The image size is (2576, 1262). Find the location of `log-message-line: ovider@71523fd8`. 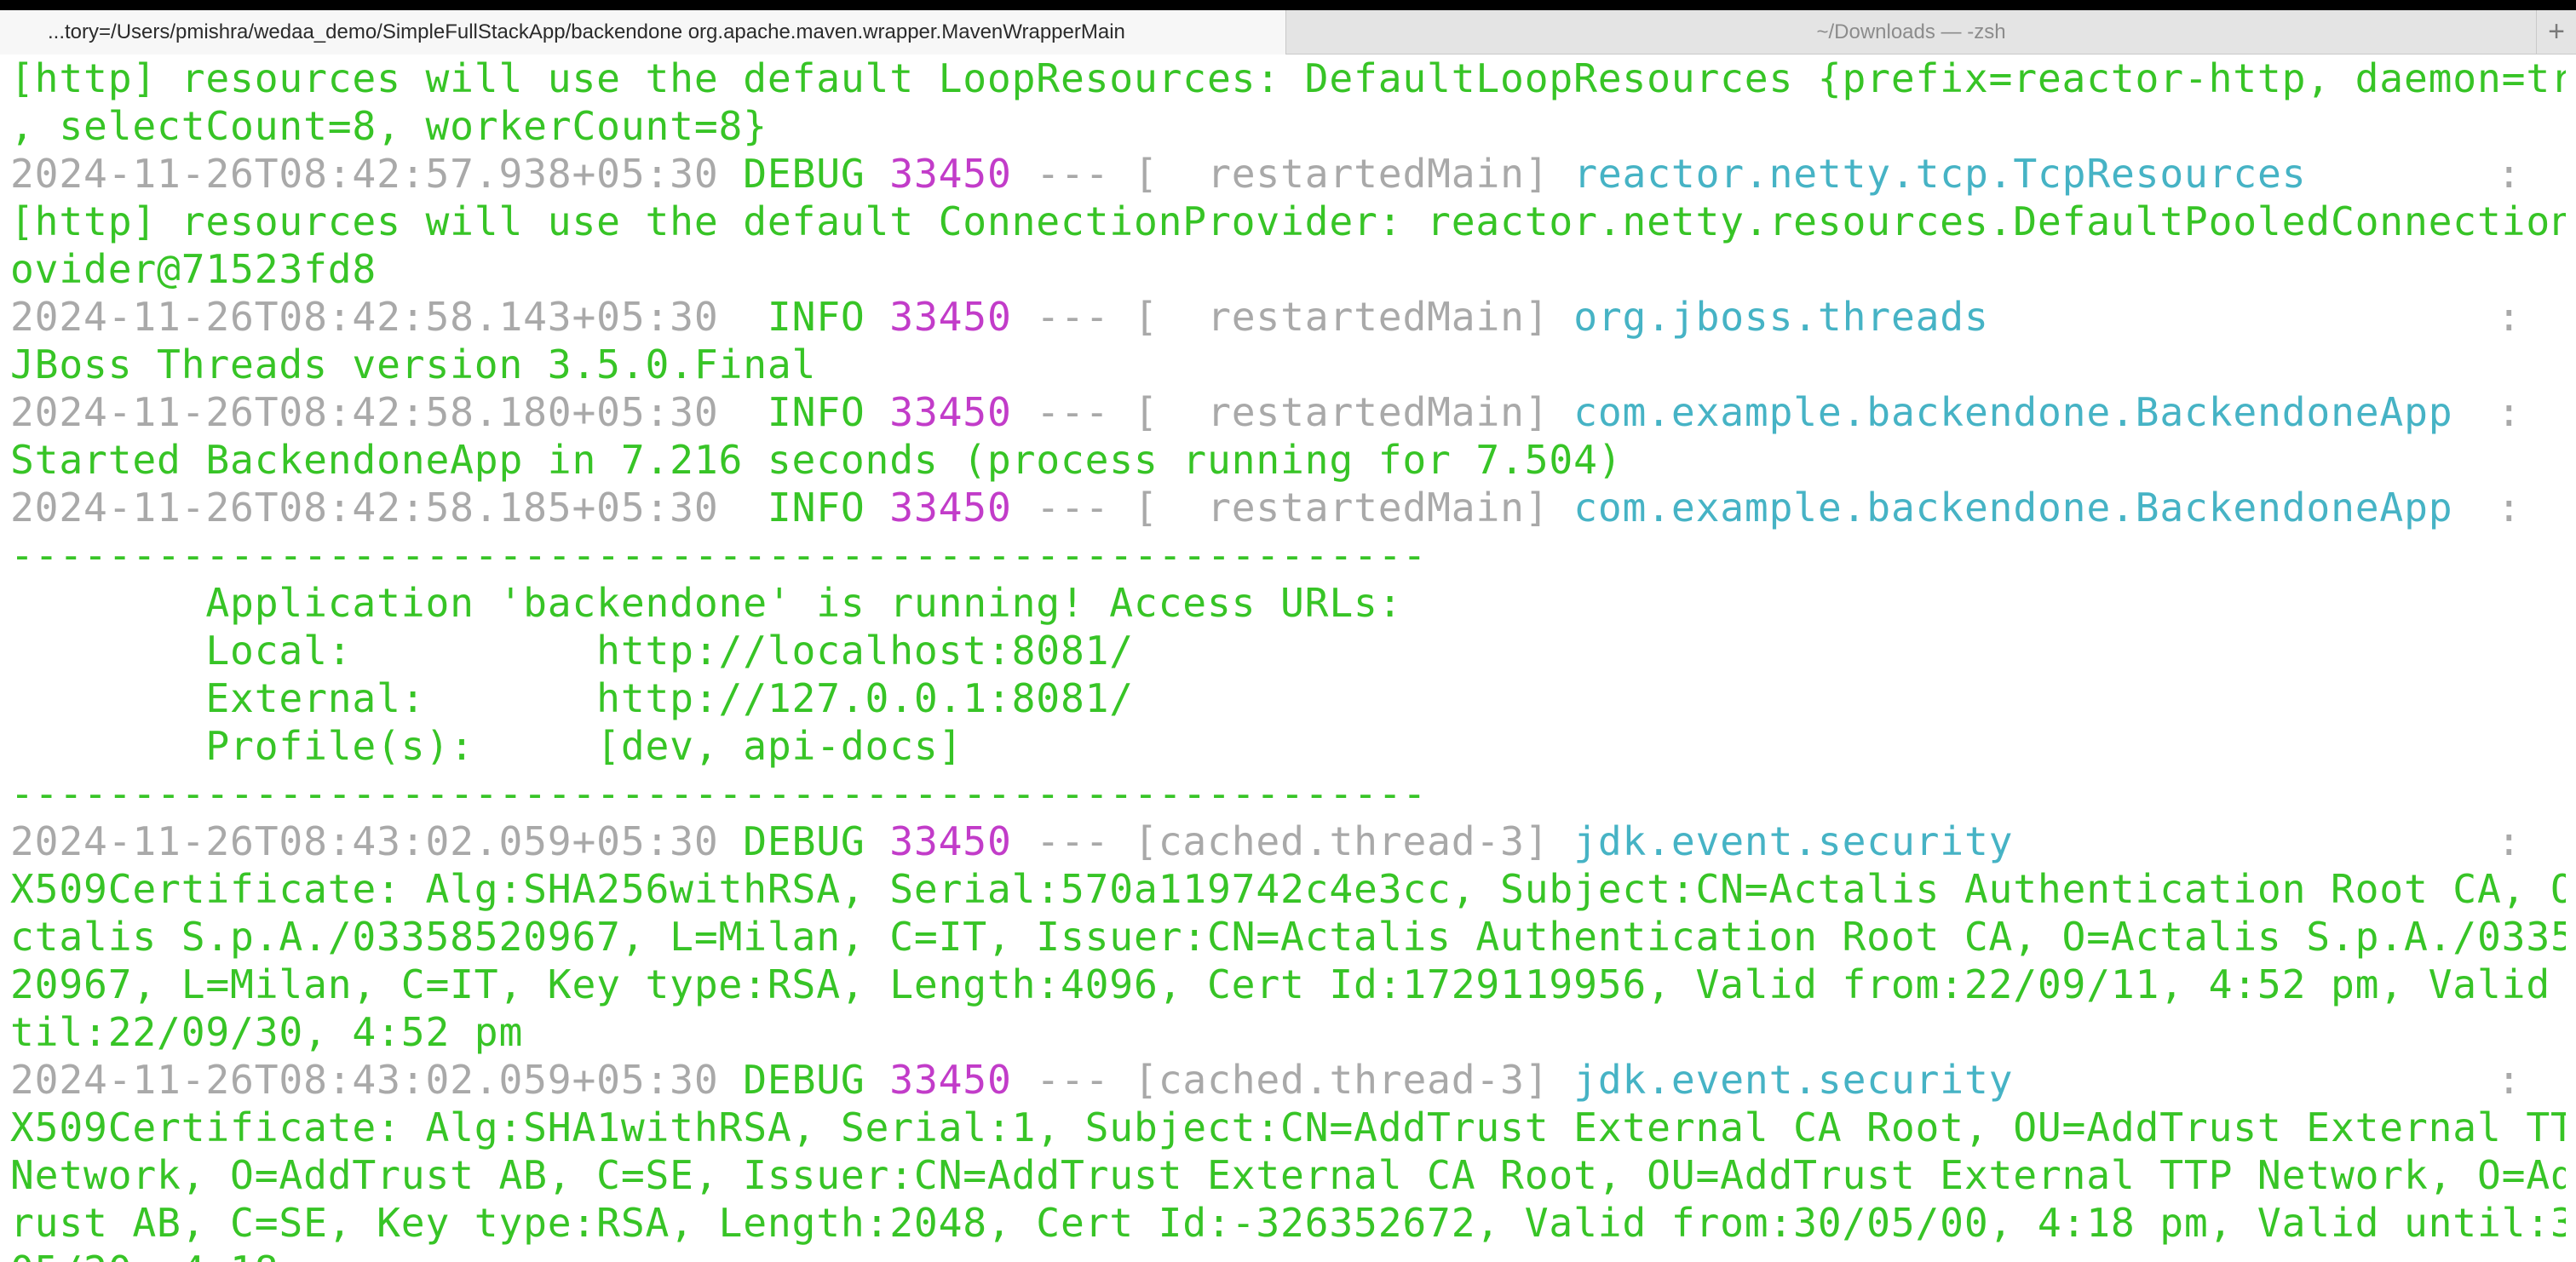

log-message-line: ovider@71523fd8 is located at coordinates (194, 269).